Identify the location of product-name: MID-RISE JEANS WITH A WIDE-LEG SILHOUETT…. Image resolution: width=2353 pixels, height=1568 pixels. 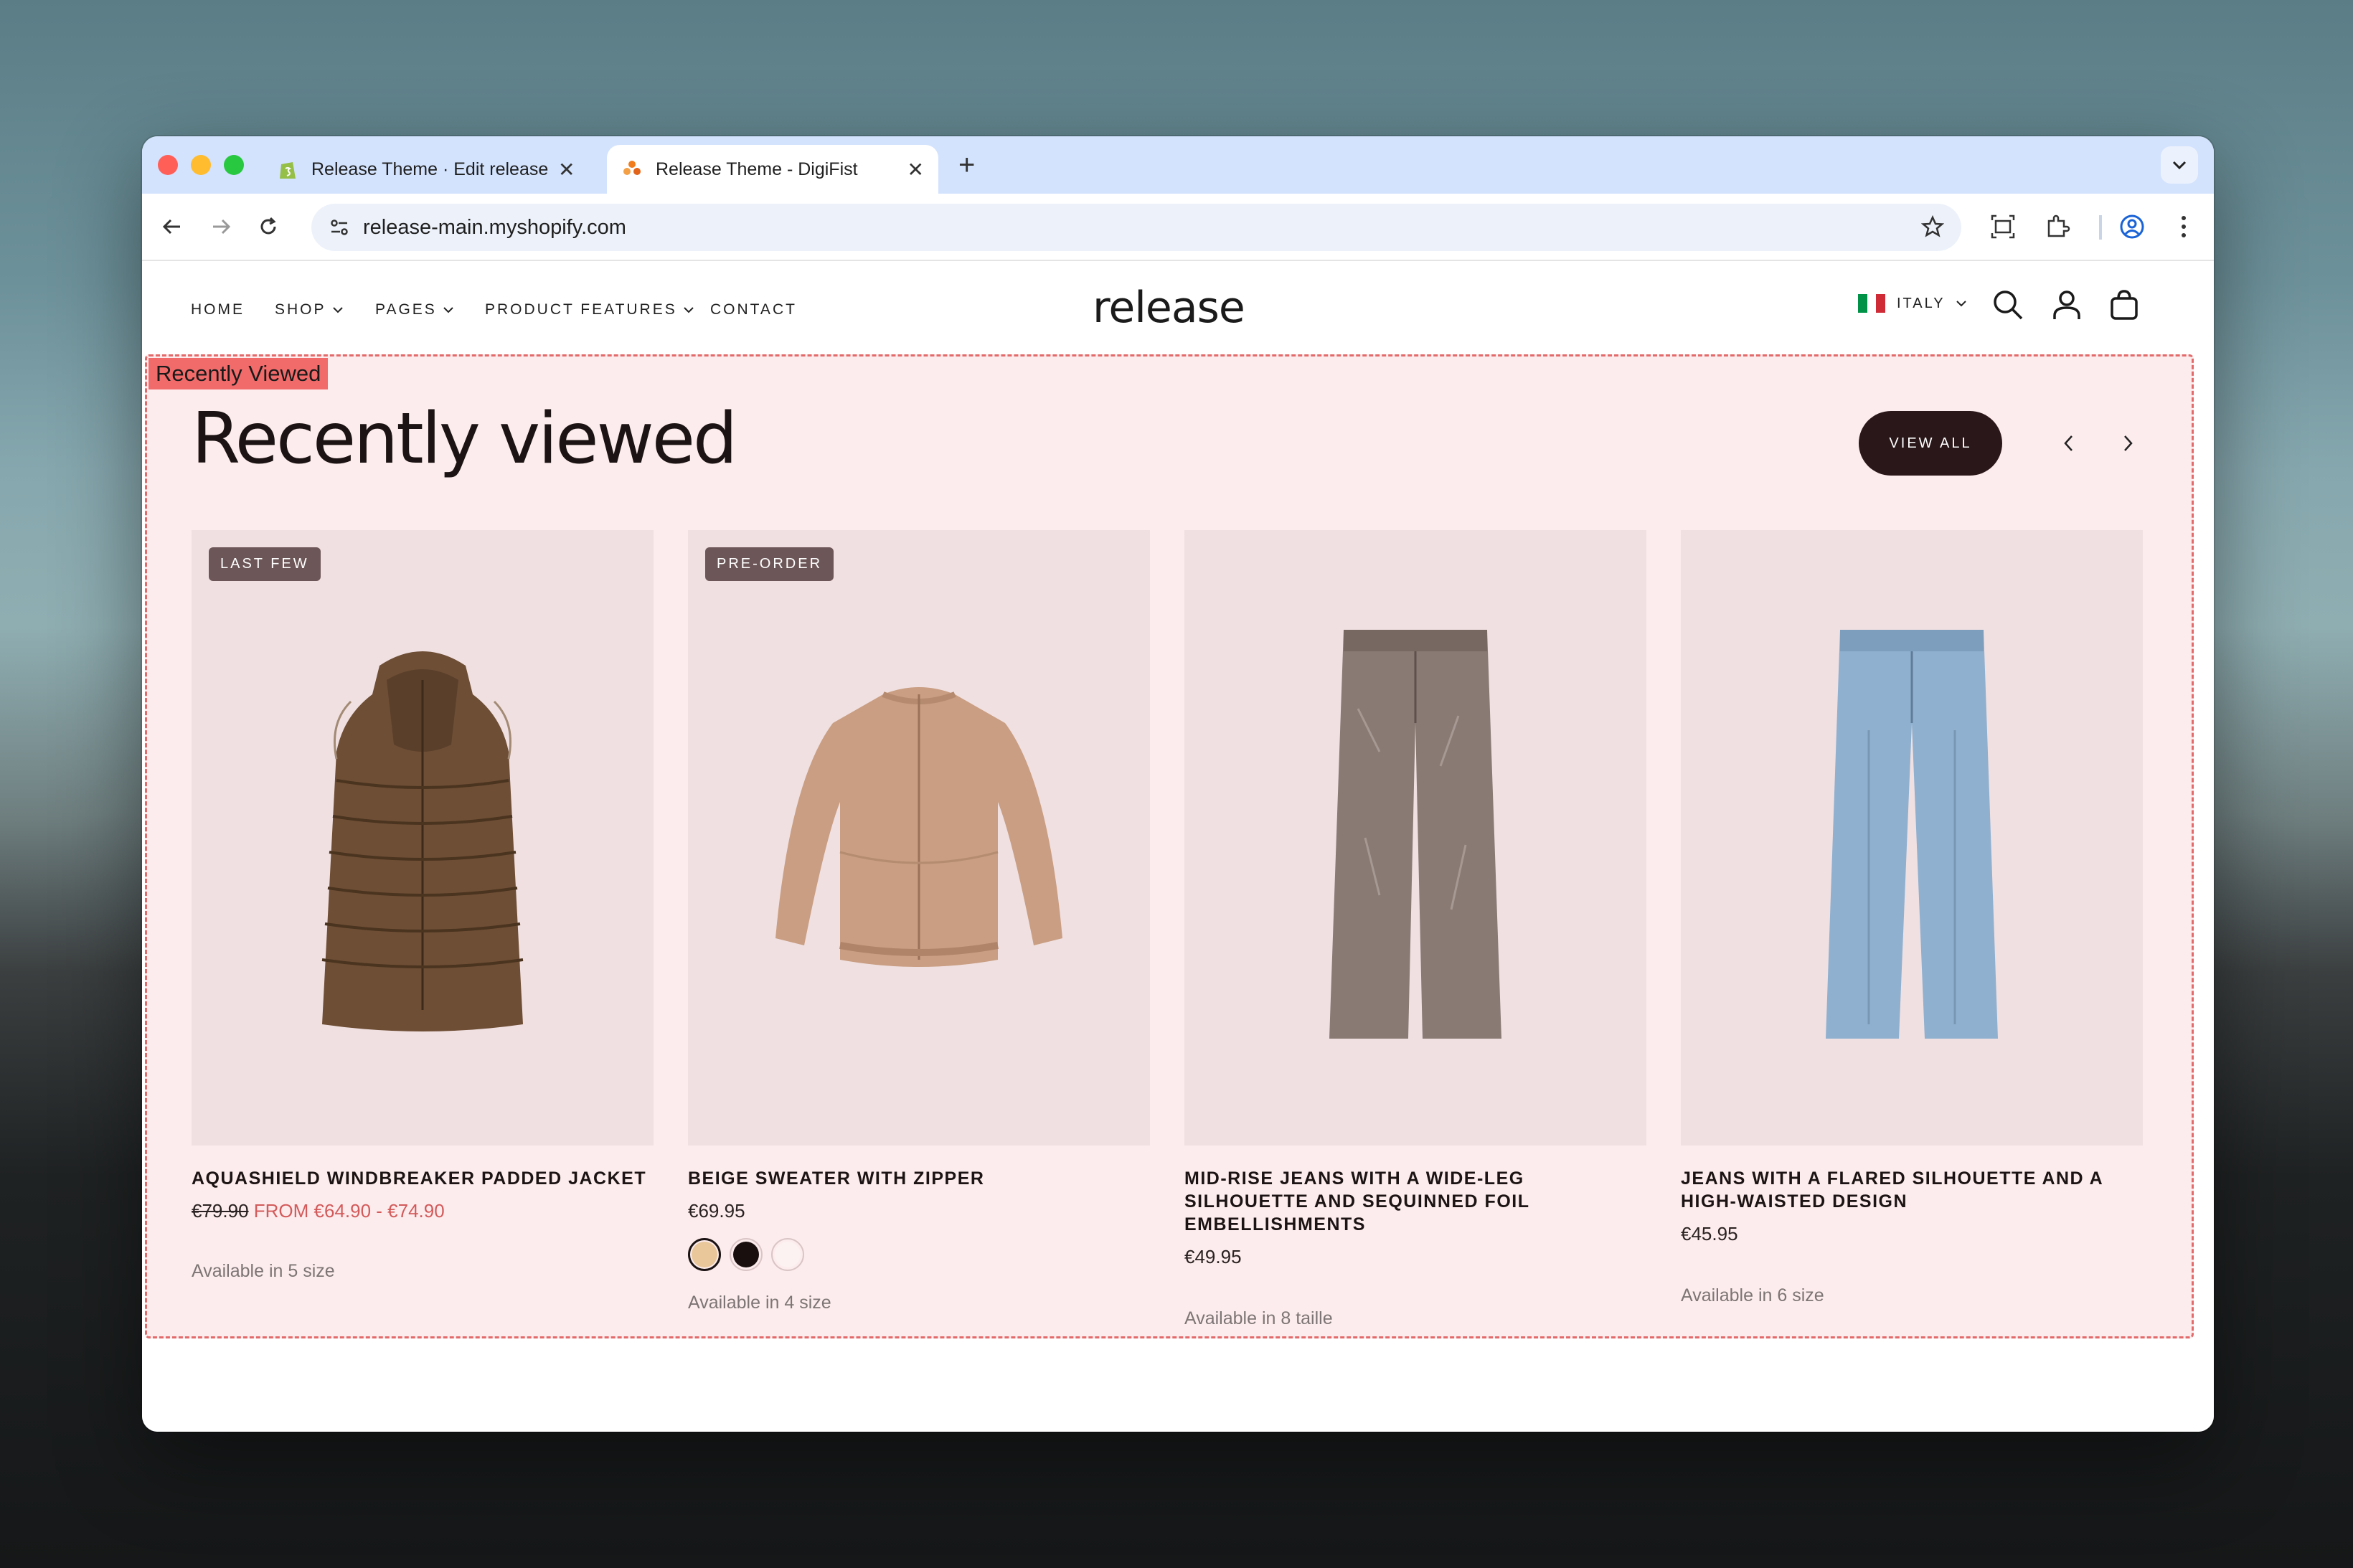
(1415, 1202).